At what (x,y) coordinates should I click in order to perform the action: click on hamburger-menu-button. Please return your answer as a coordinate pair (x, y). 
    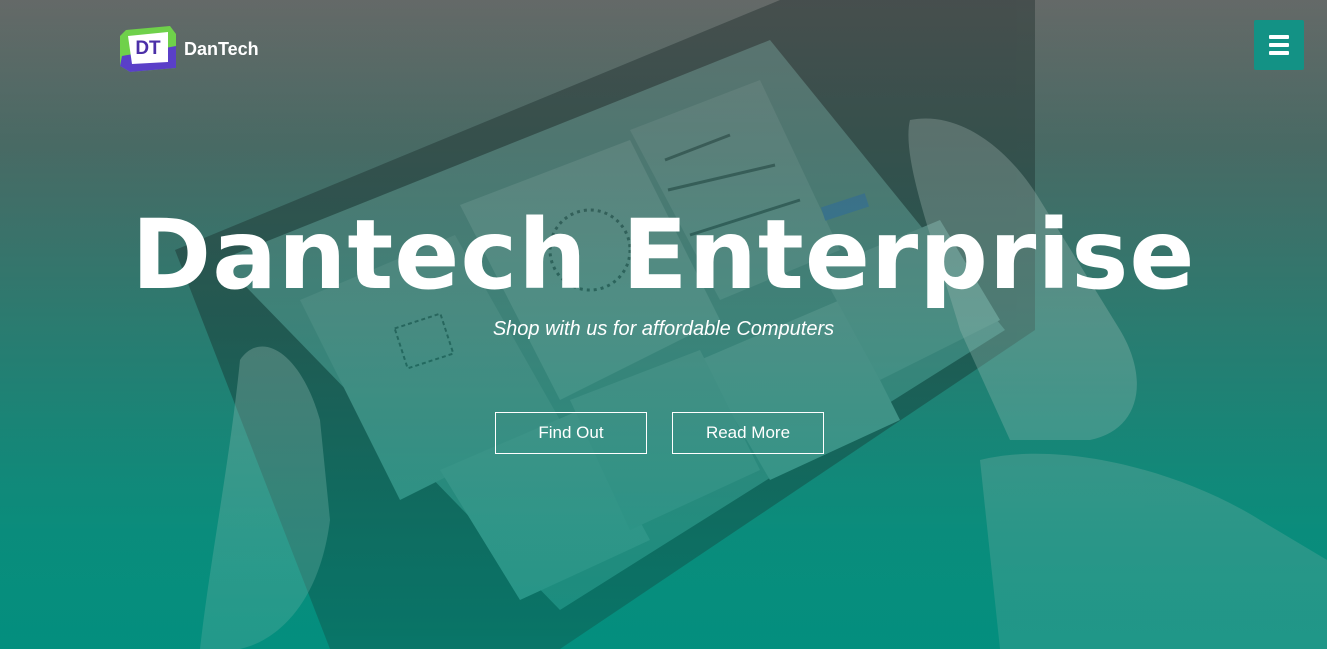
    Looking at the image, I should click on (1279, 45).